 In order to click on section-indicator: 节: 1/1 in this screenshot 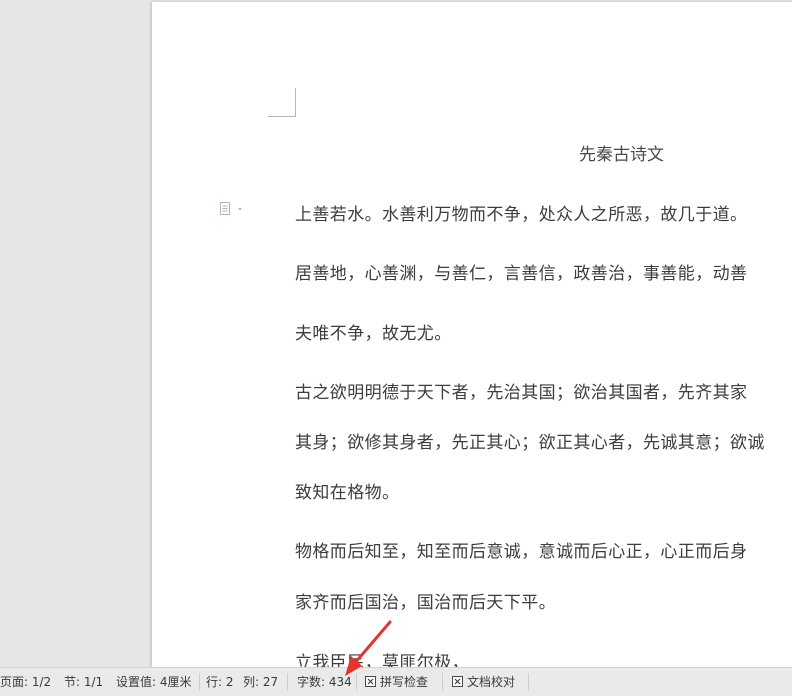, I will do `click(83, 682)`.